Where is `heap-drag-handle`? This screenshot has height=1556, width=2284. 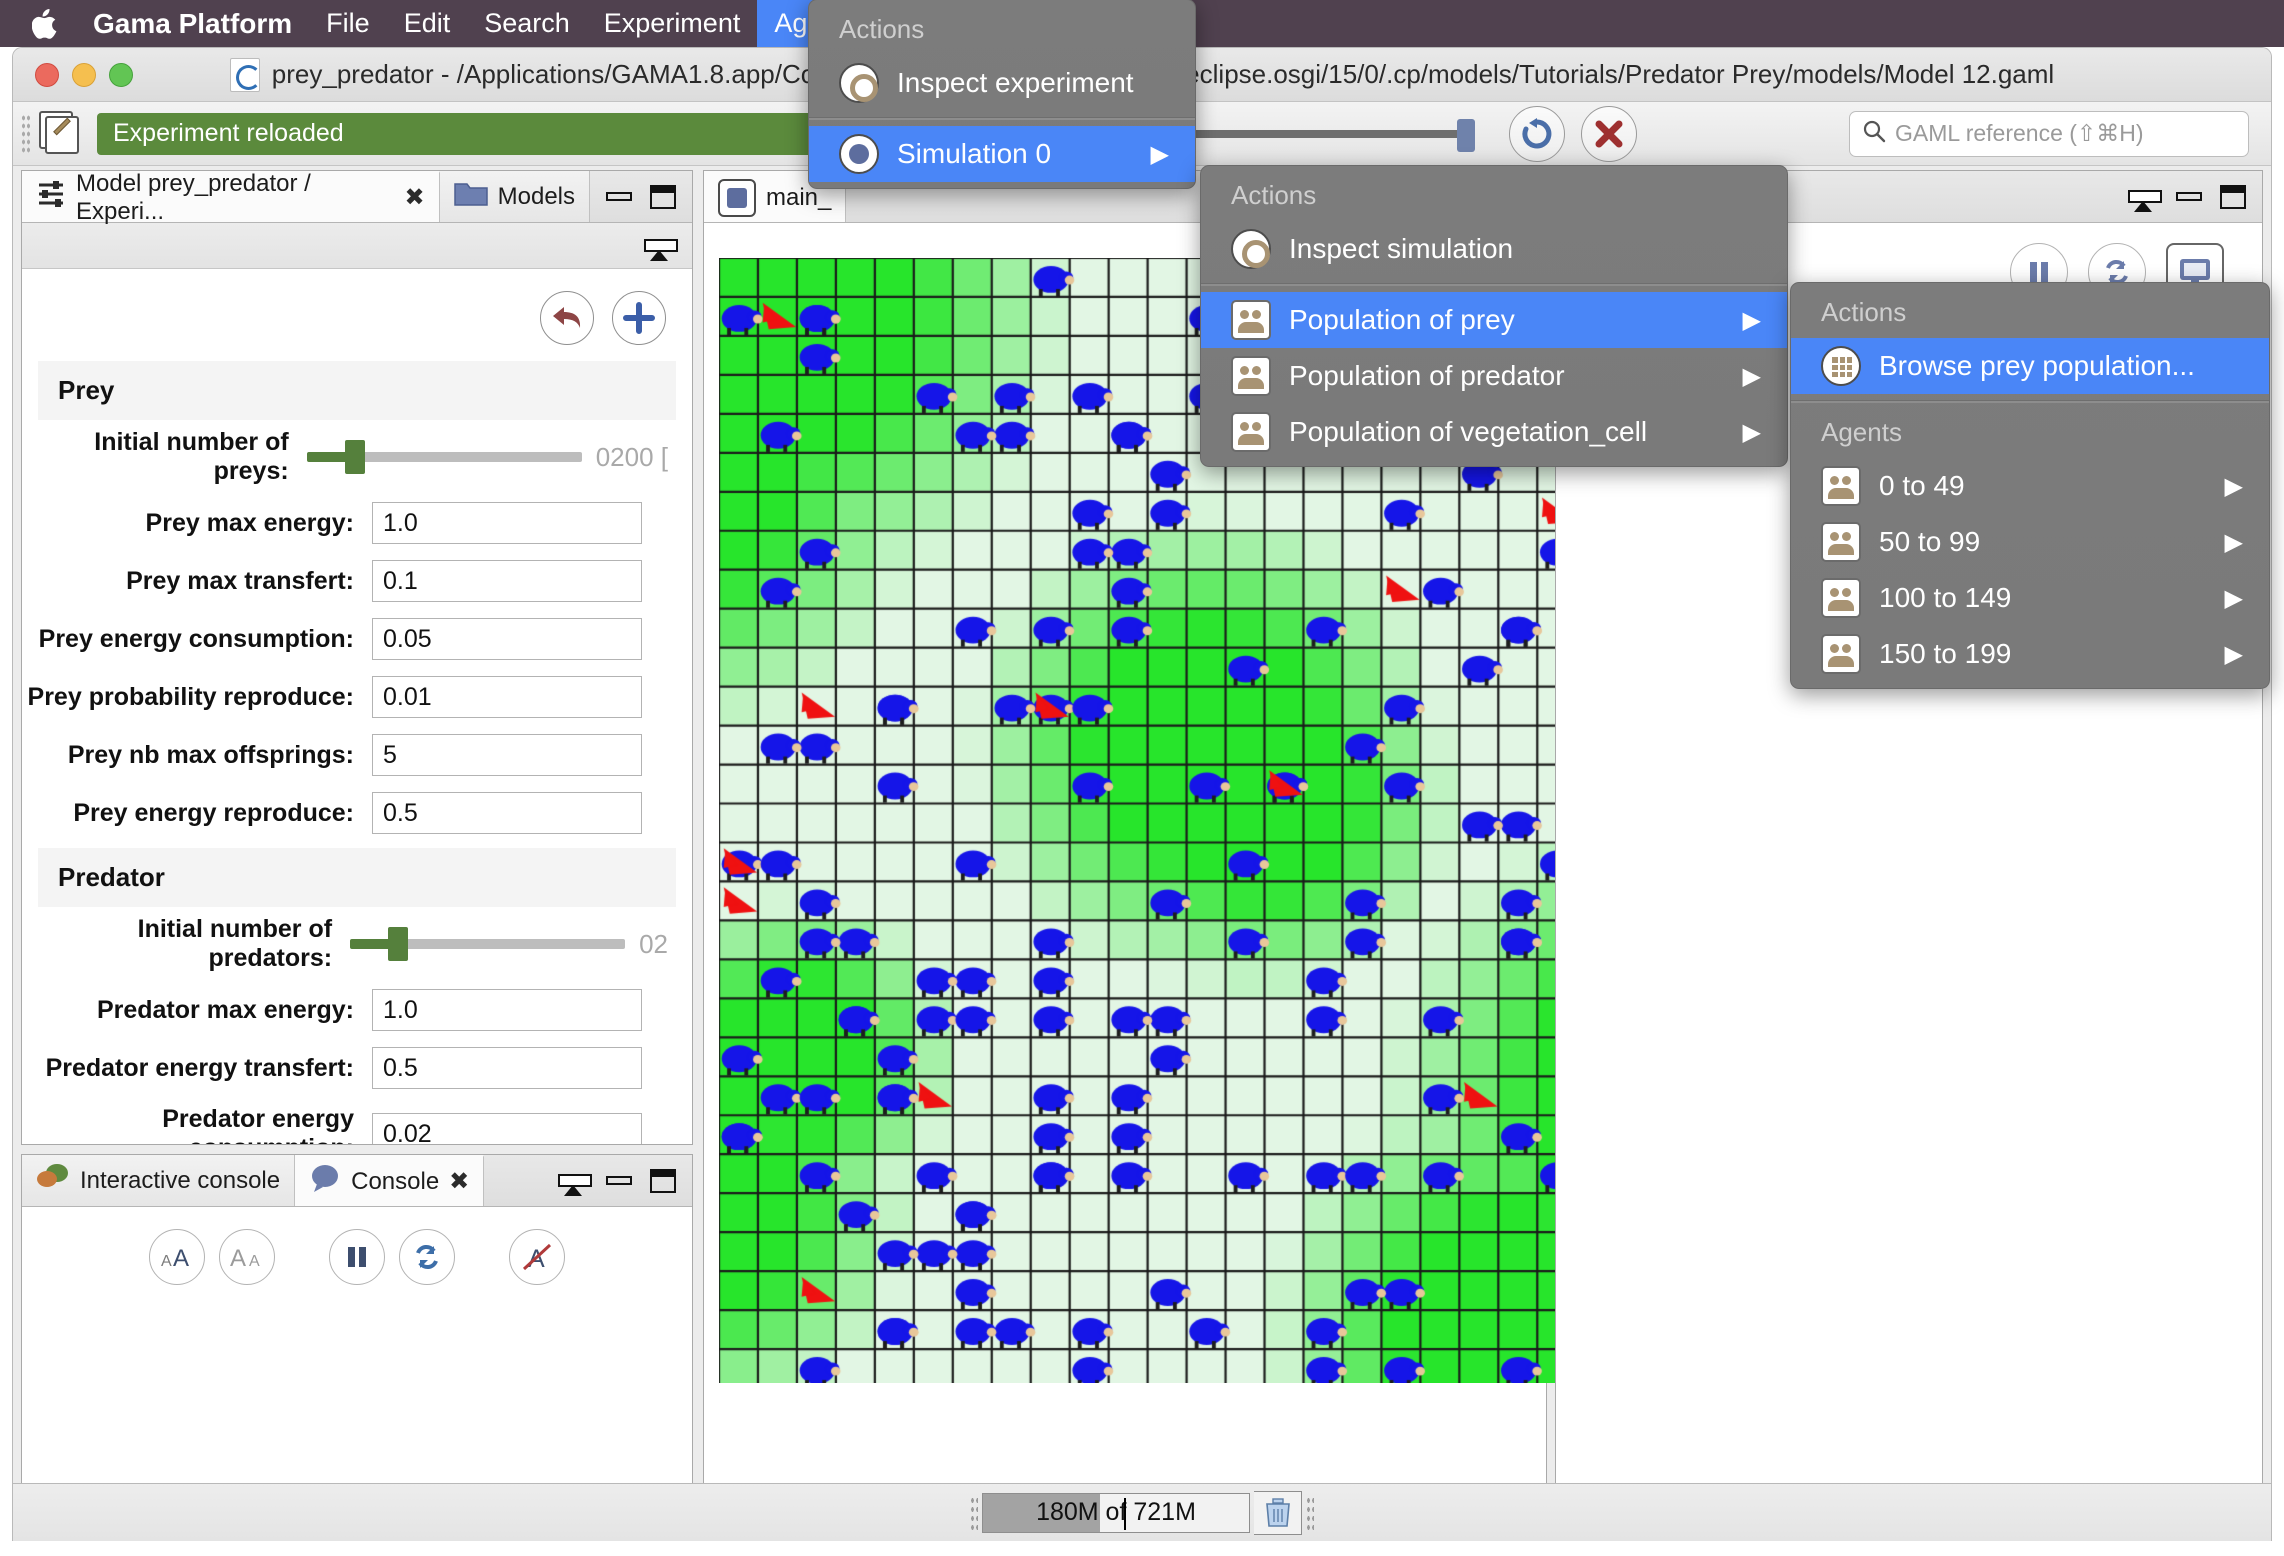 heap-drag-handle is located at coordinates (974, 1512).